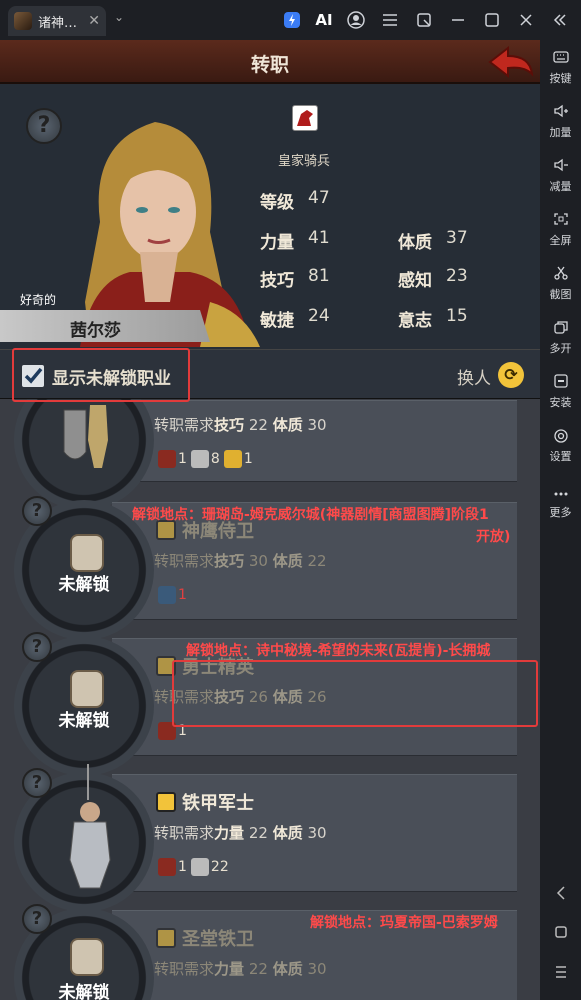  What do you see at coordinates (319, 276) in the screenshot?
I see `stat-value-skill: 81` at bounding box center [319, 276].